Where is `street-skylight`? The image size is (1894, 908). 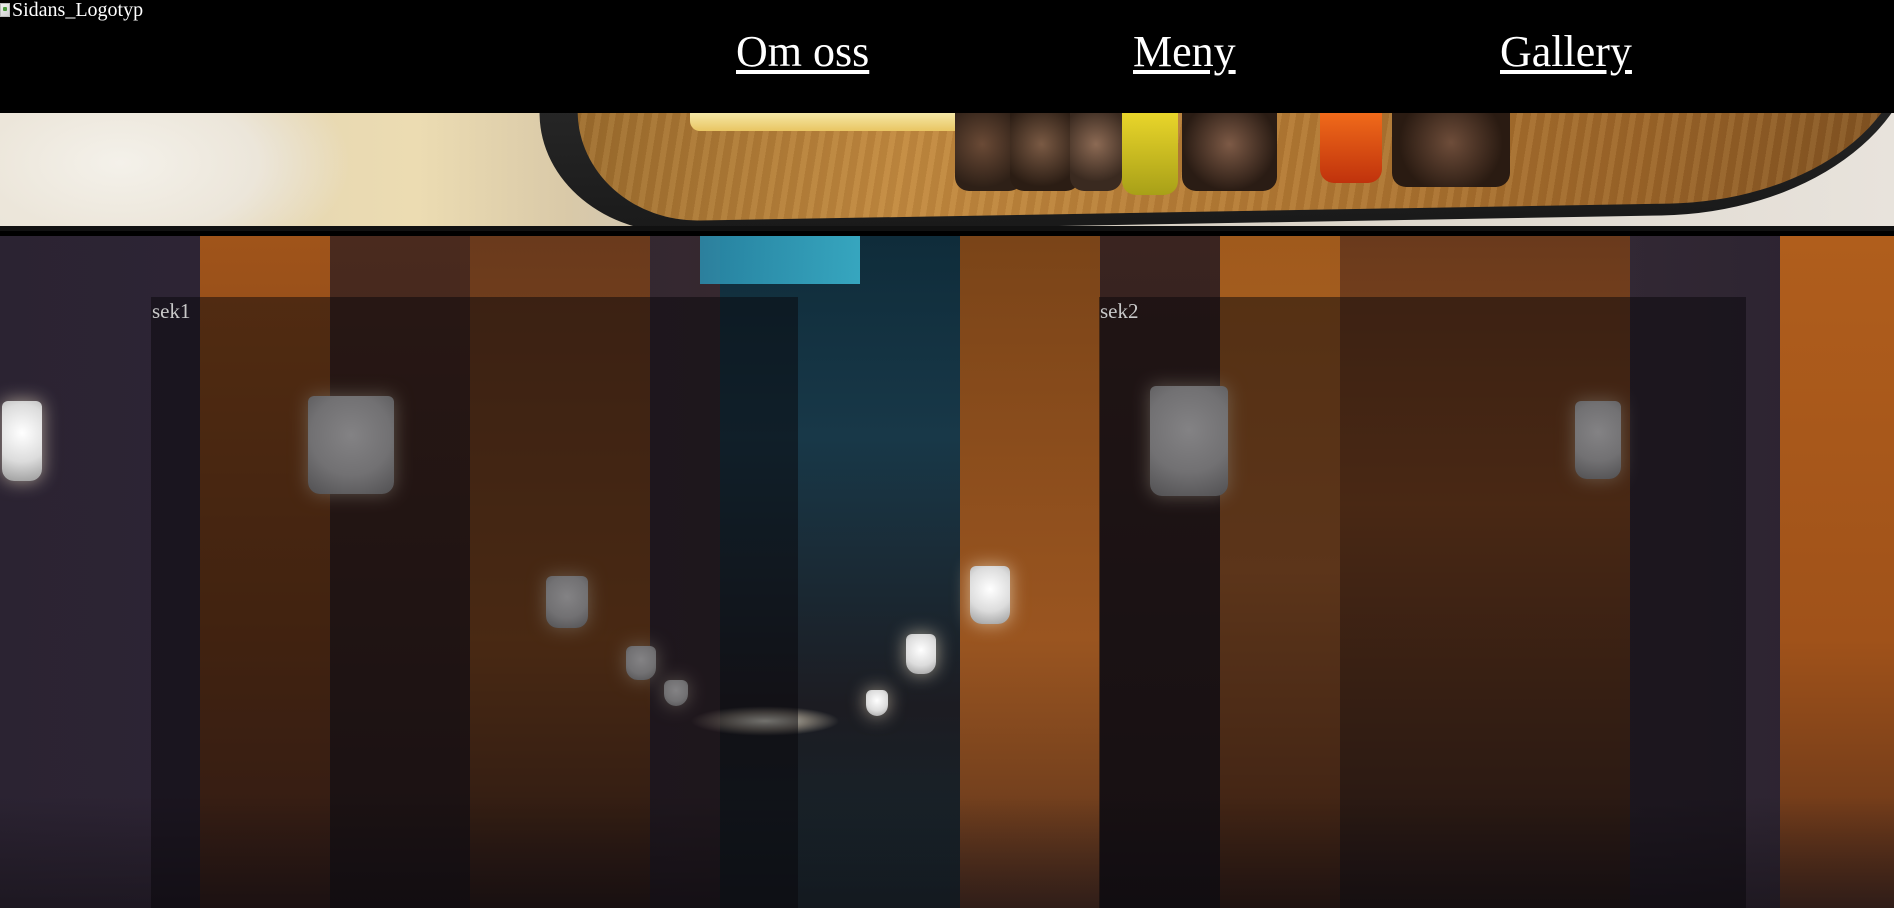
street-skylight is located at coordinates (780, 260).